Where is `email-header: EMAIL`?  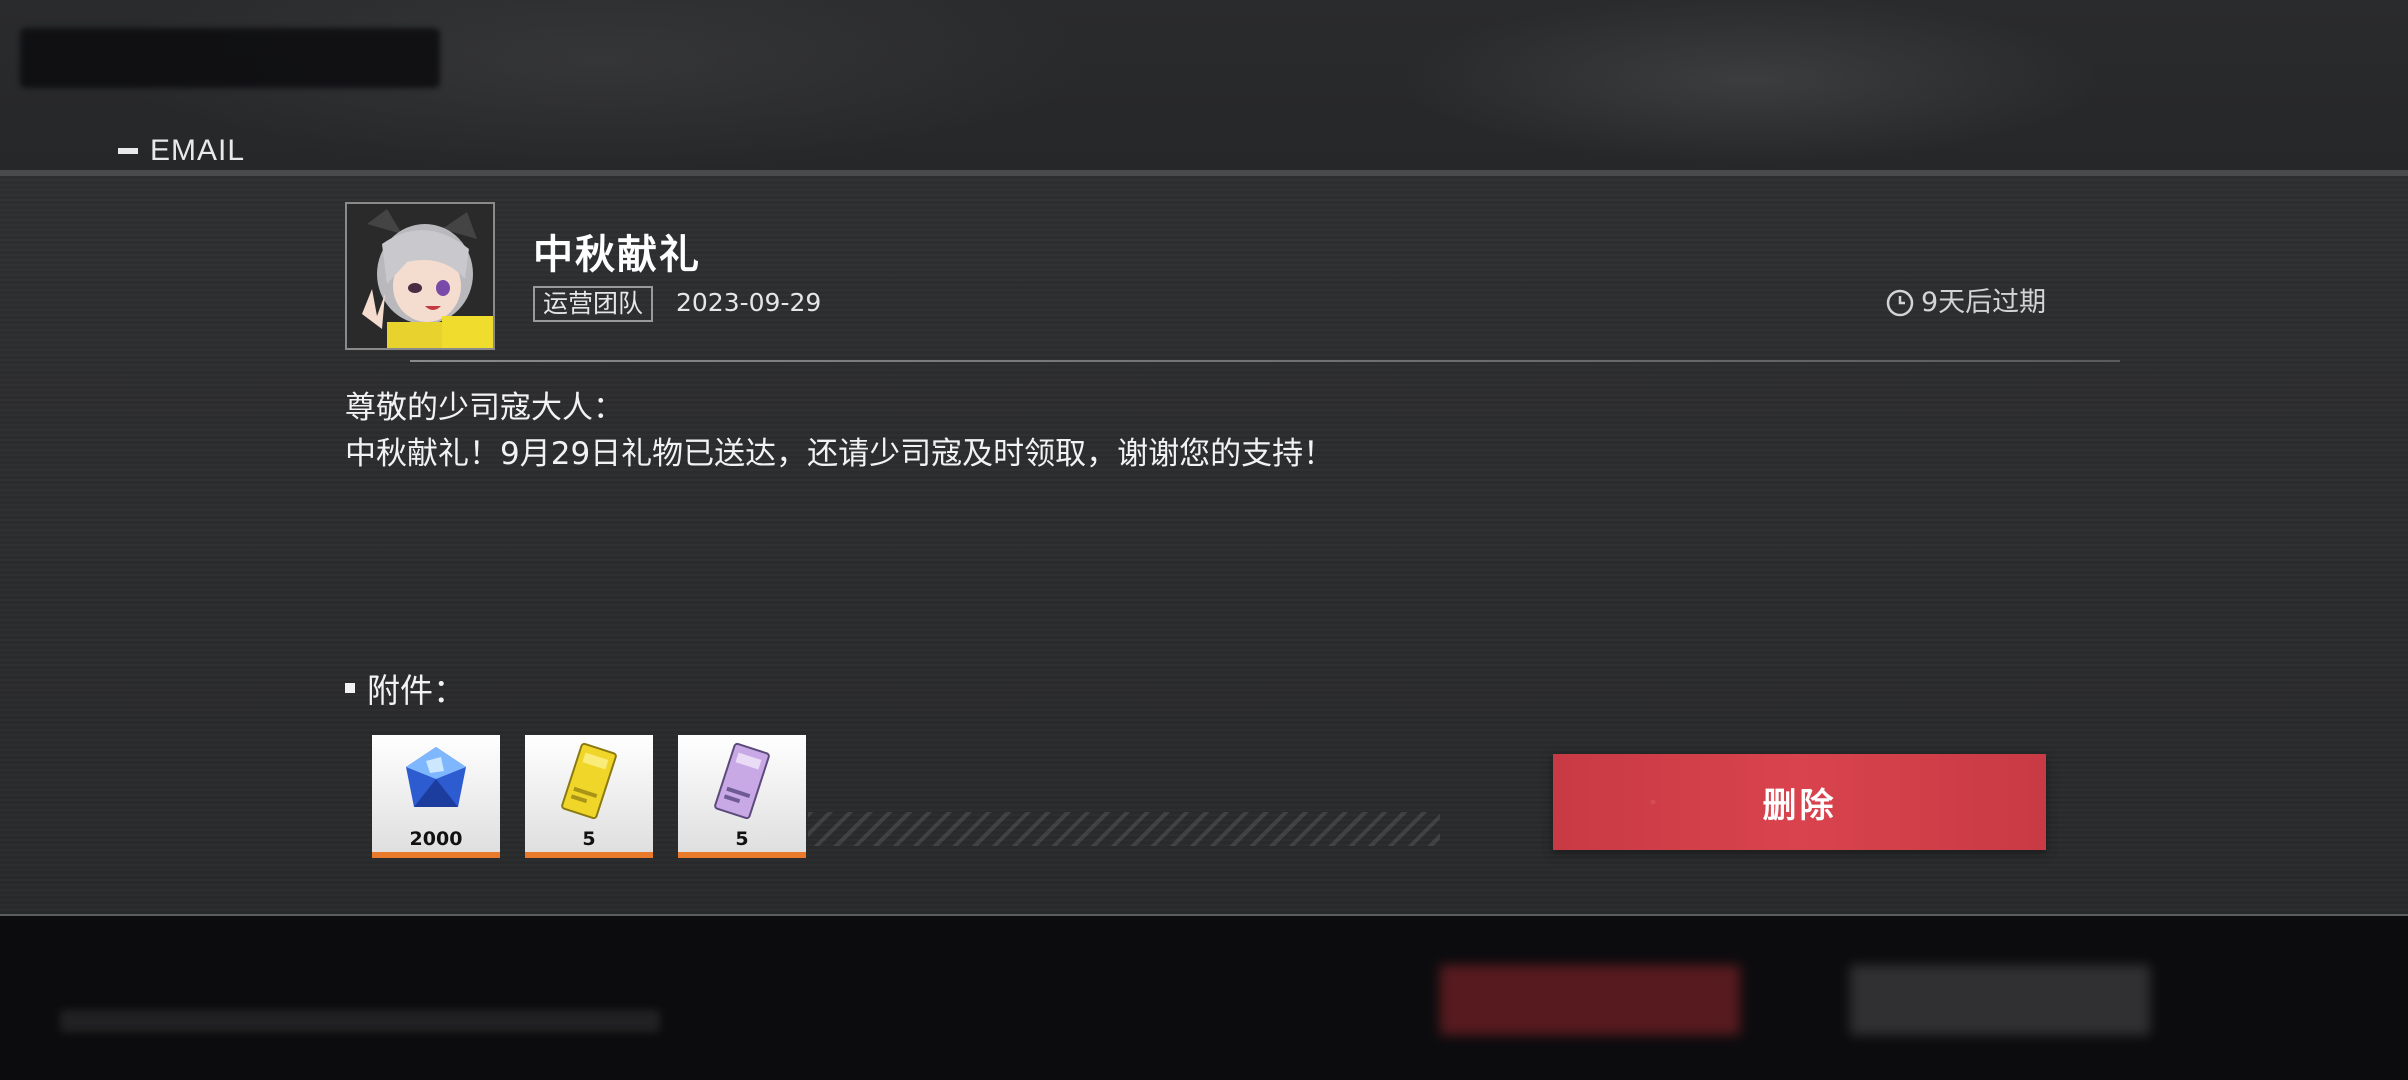
email-header: EMAIL is located at coordinates (181, 151).